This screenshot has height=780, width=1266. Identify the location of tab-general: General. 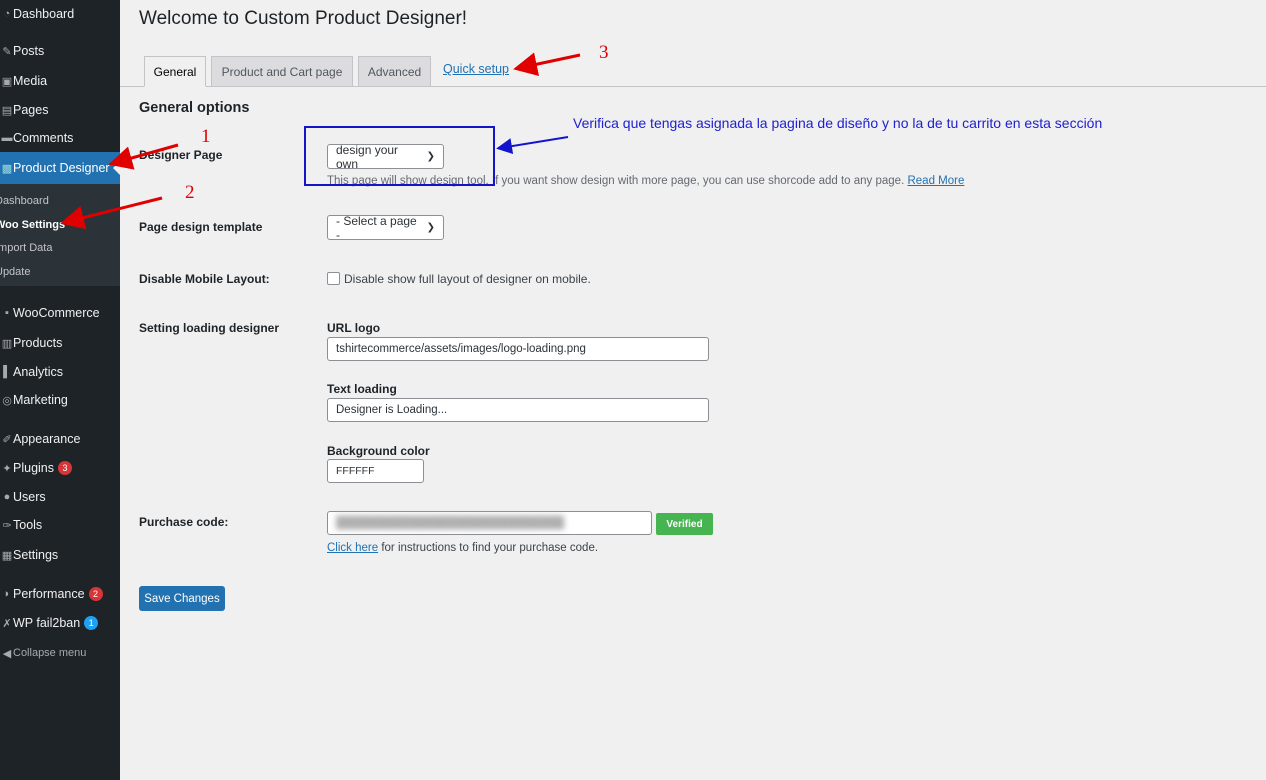
(175, 71).